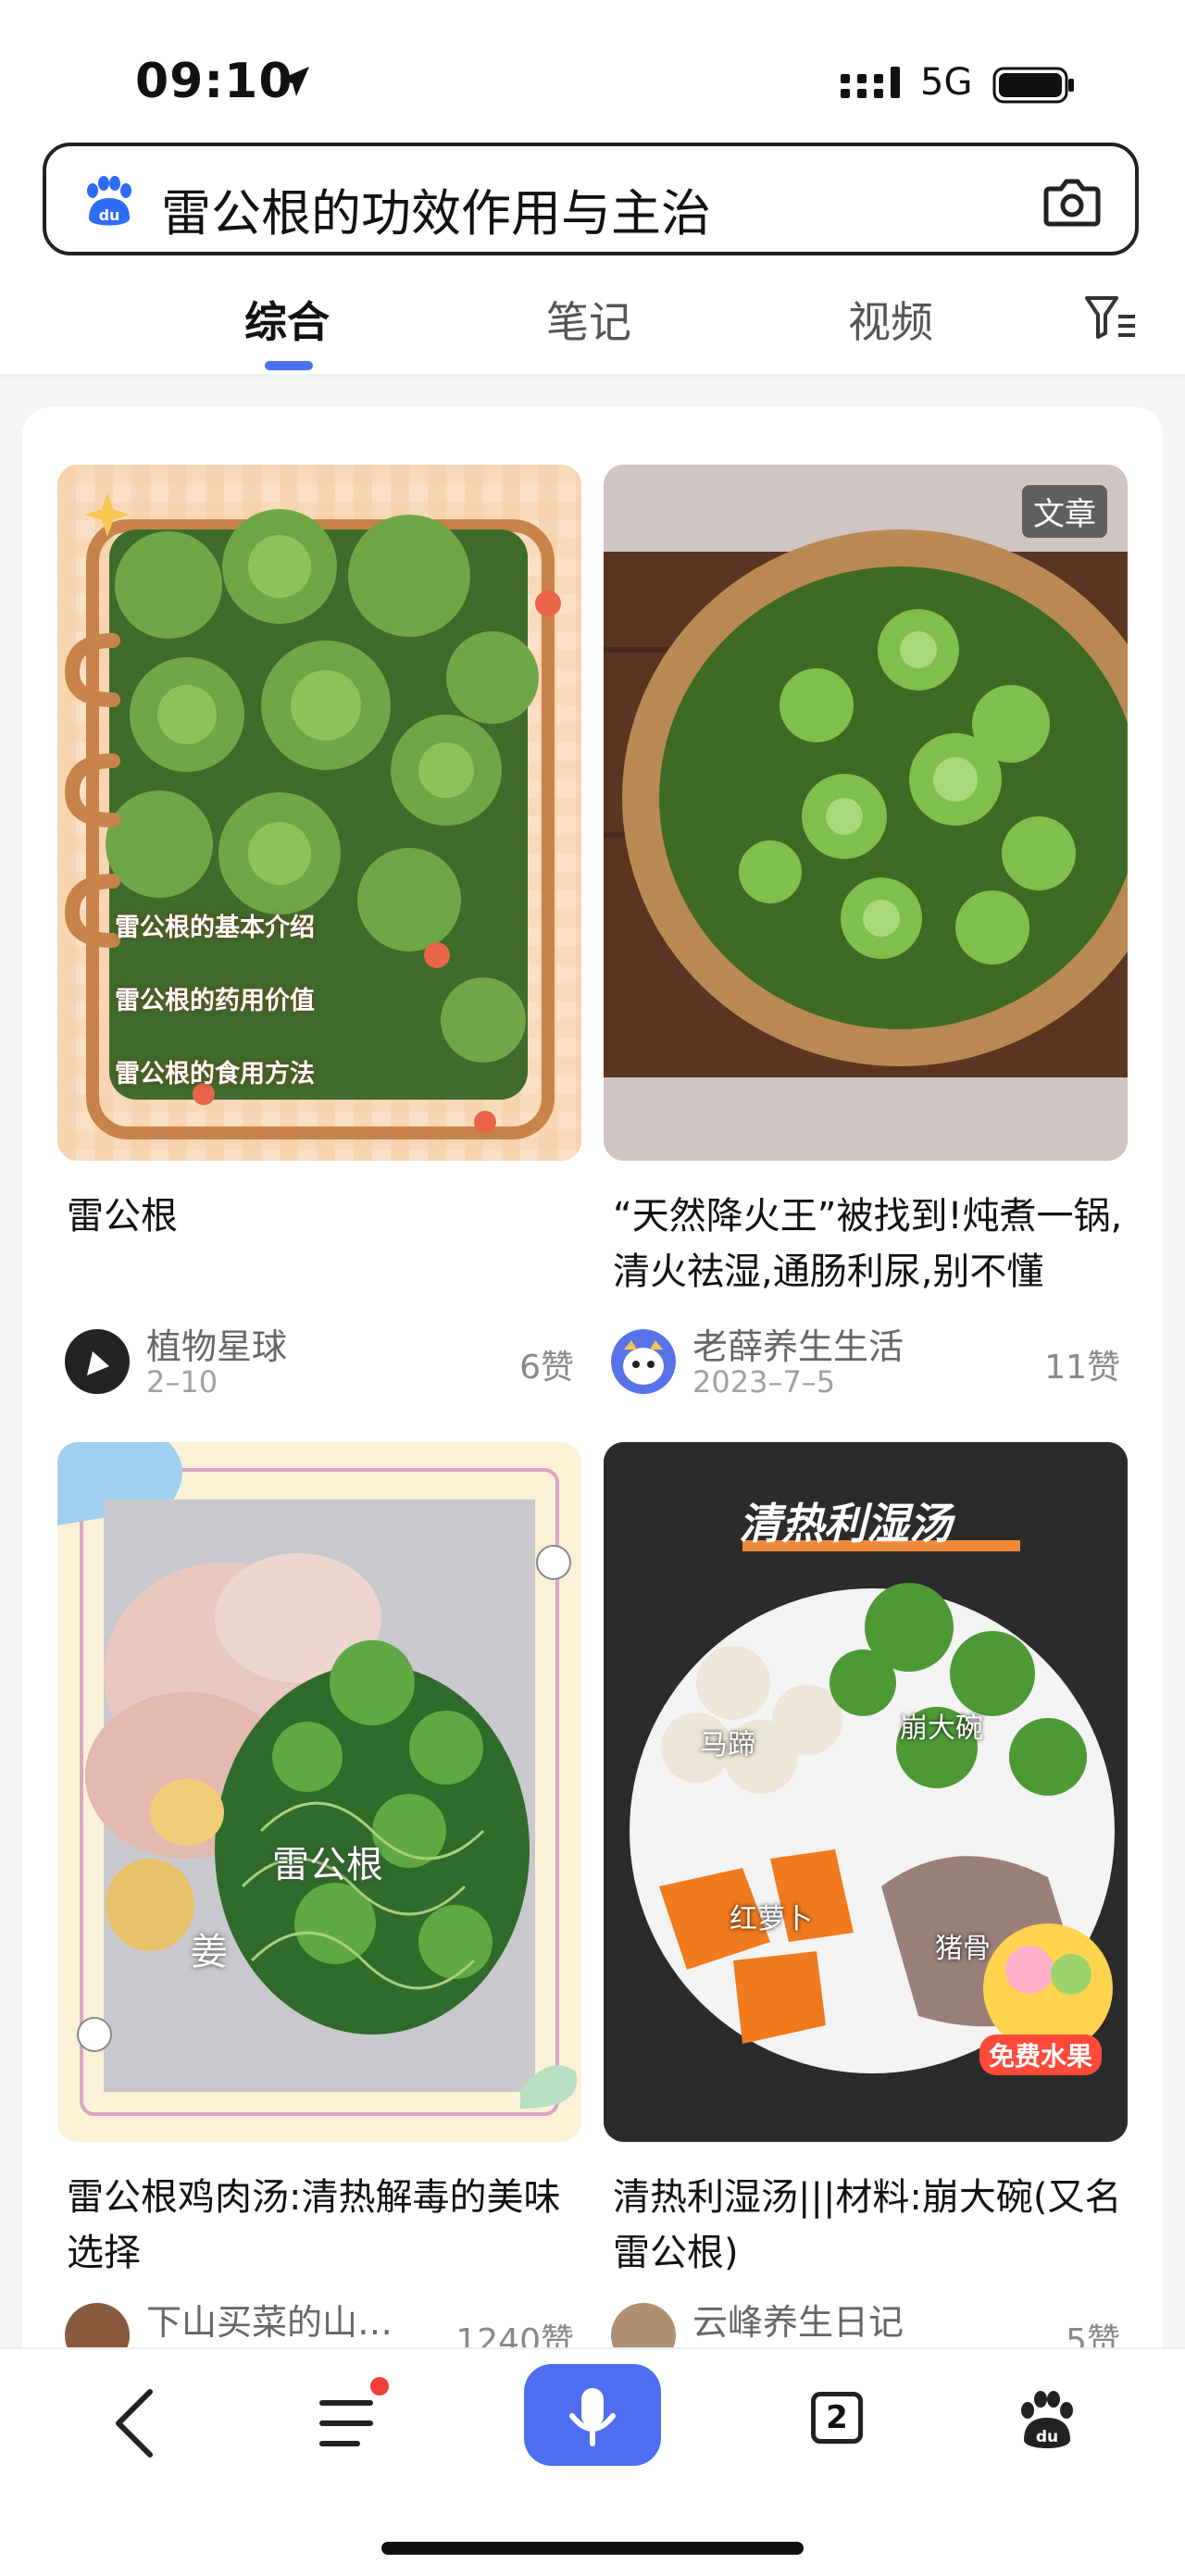  Describe the element at coordinates (209, 1952) in the screenshot. I see `image-label: 姜` at that location.